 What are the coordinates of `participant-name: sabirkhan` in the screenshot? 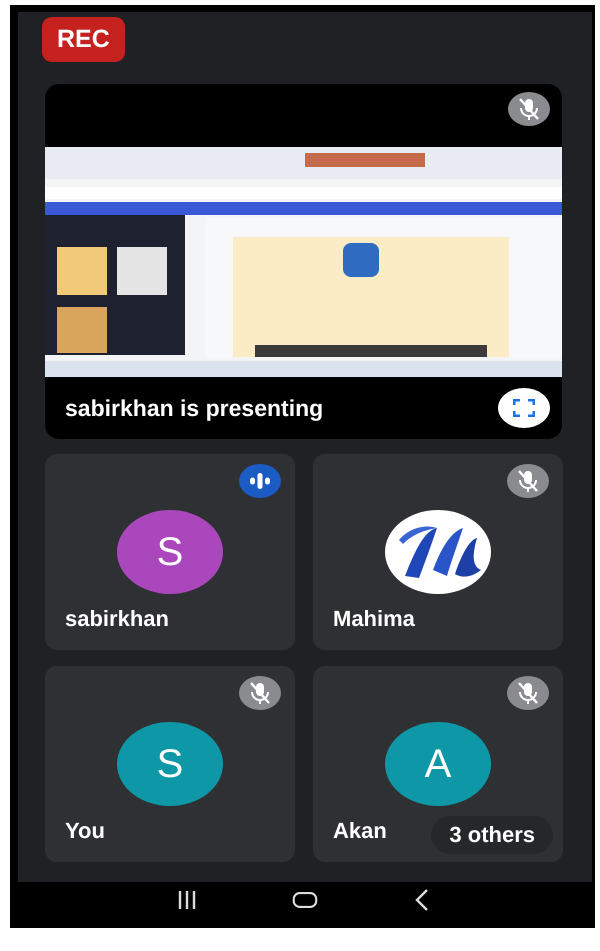 It's located at (117, 618).